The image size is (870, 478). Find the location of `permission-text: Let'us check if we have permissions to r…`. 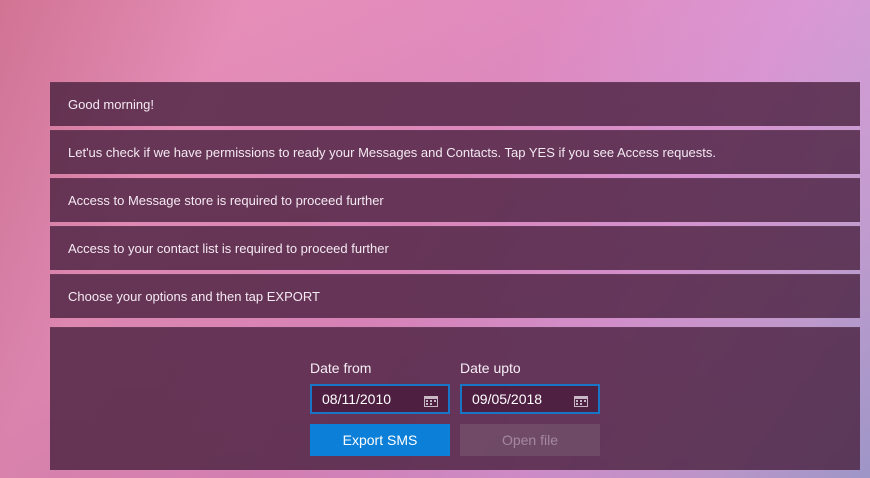

permission-text: Let'us check if we have permissions to r… is located at coordinates (392, 152).